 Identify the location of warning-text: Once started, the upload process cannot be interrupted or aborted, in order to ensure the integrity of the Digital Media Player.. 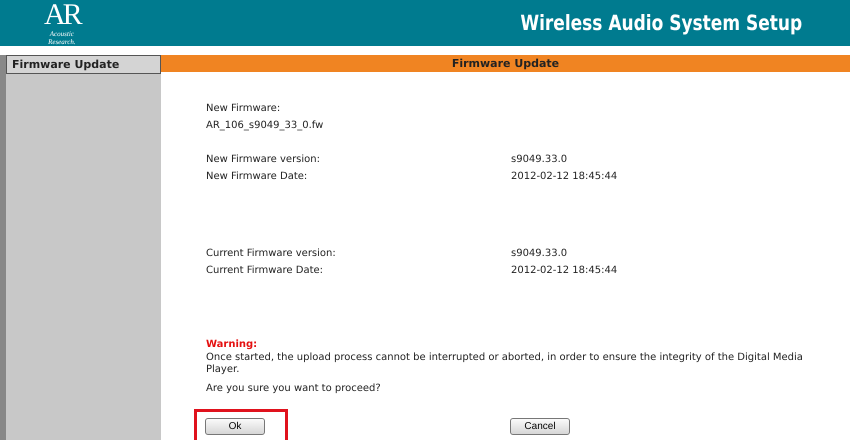
(505, 364).